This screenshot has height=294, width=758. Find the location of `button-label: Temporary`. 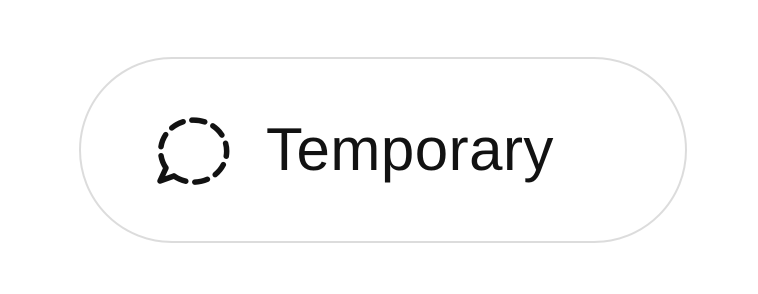

button-label: Temporary is located at coordinates (410, 149).